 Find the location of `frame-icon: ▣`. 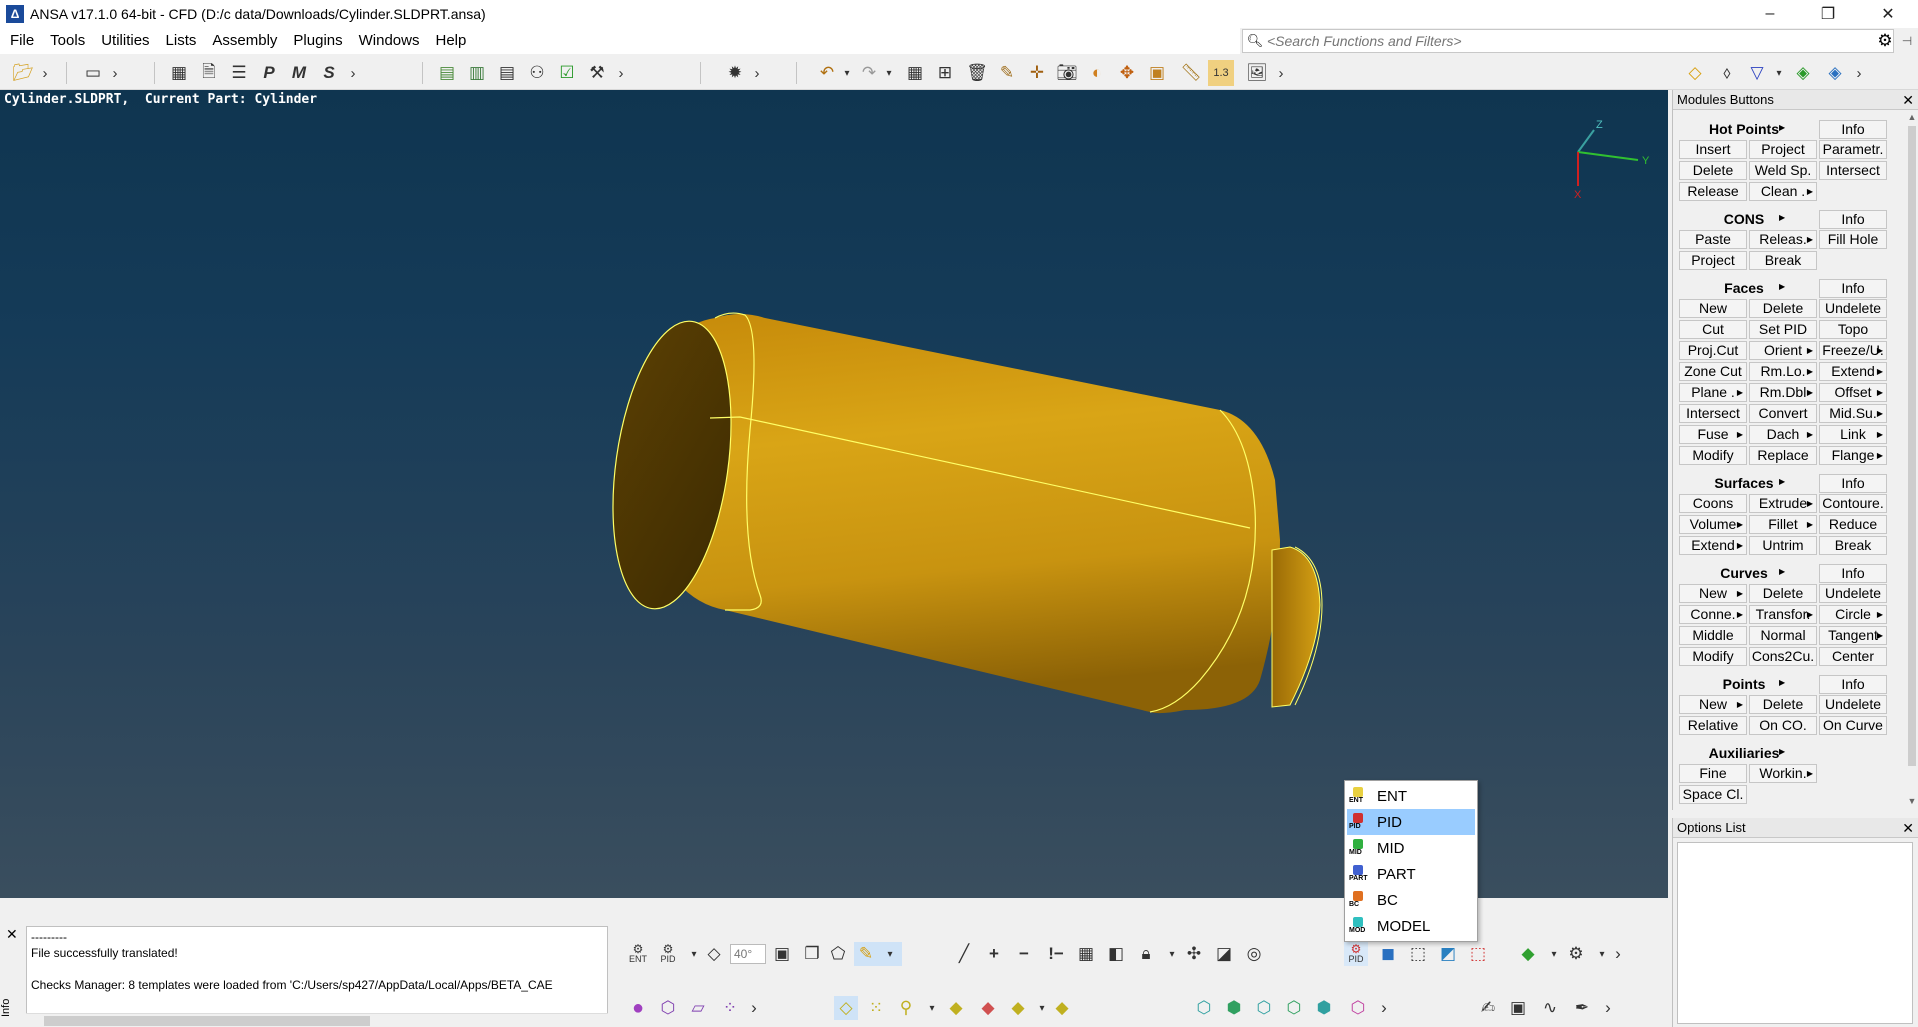

frame-icon: ▣ is located at coordinates (782, 954).